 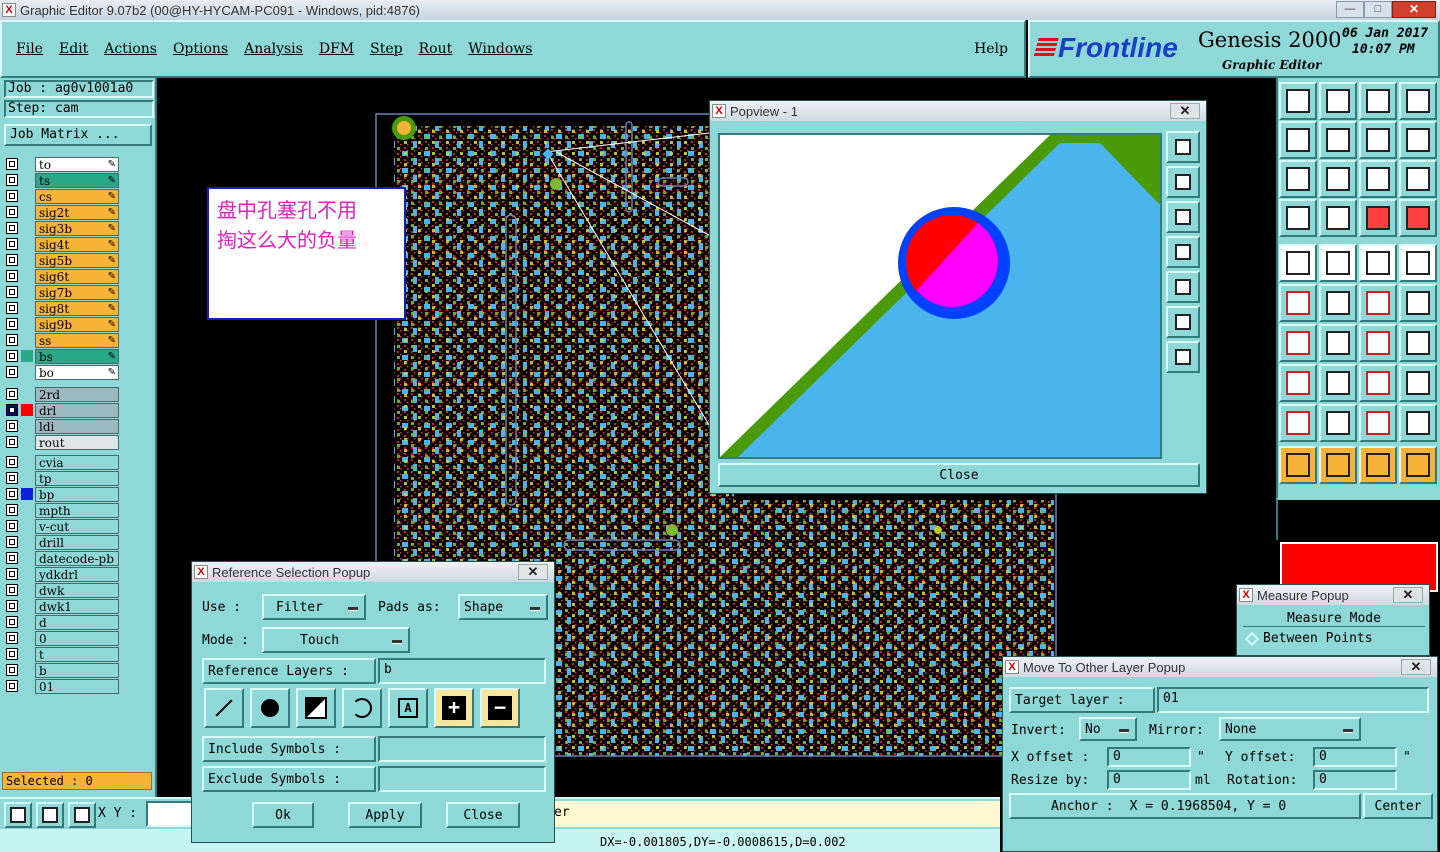 I want to click on menu-edit: Edit, so click(x=73, y=49).